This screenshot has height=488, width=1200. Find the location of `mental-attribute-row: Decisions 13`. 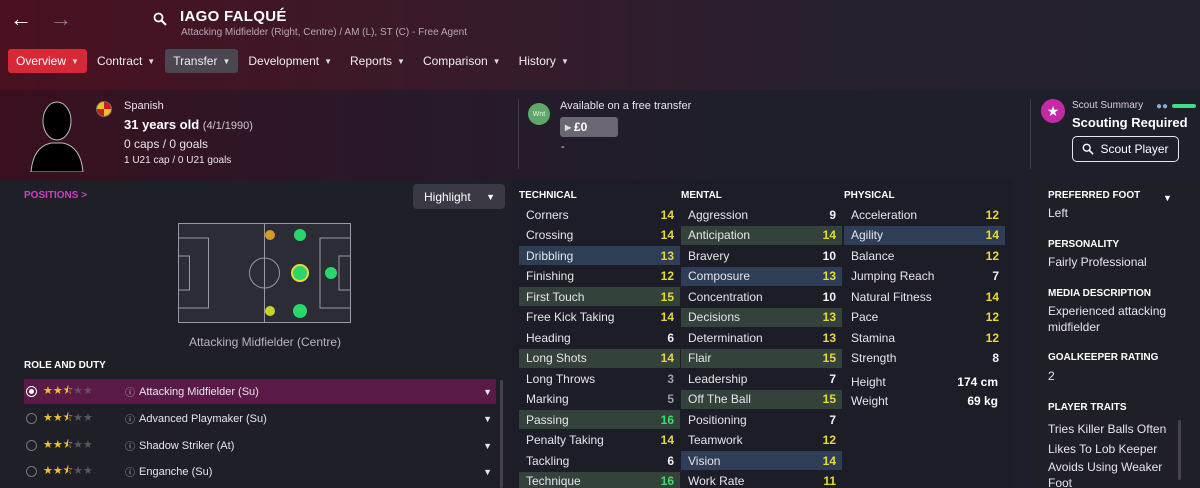

mental-attribute-row: Decisions 13 is located at coordinates (761, 317).